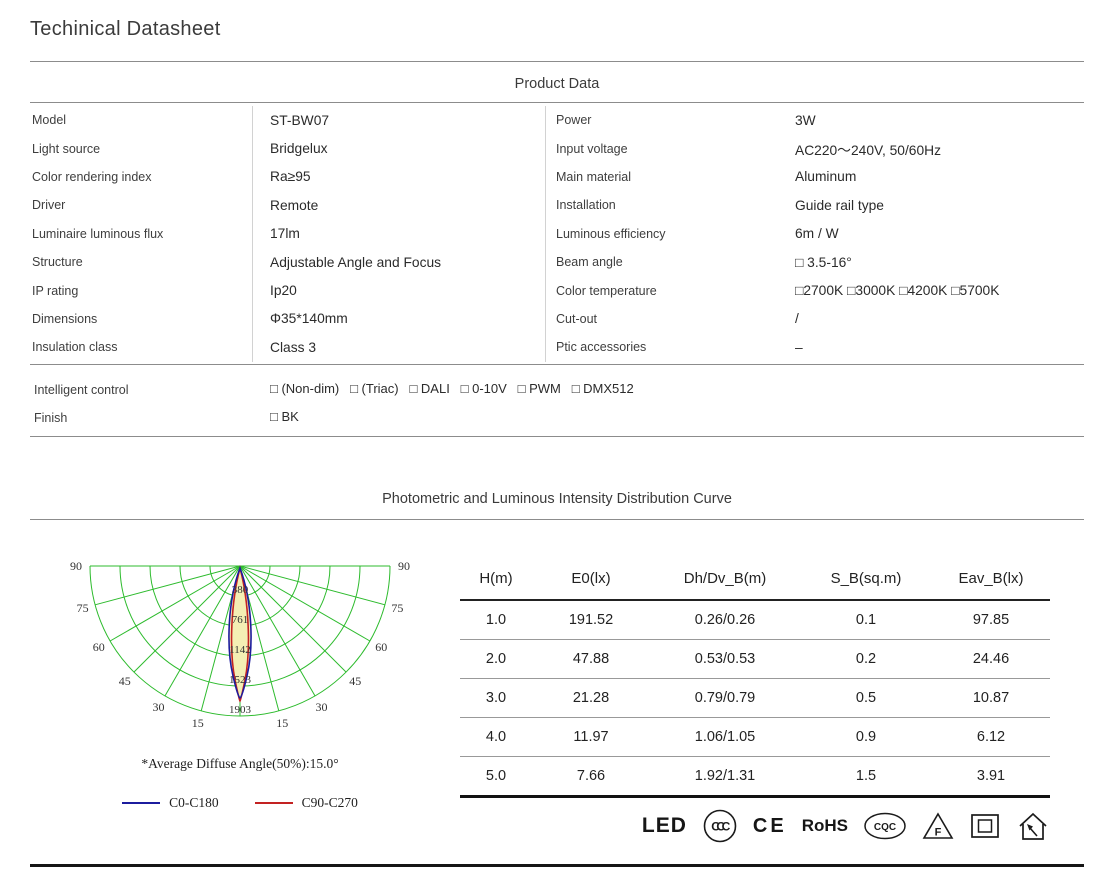 The width and height of the screenshot is (1114, 872). Describe the element at coordinates (817, 234) in the screenshot. I see `spec-value: 6m / W` at that location.